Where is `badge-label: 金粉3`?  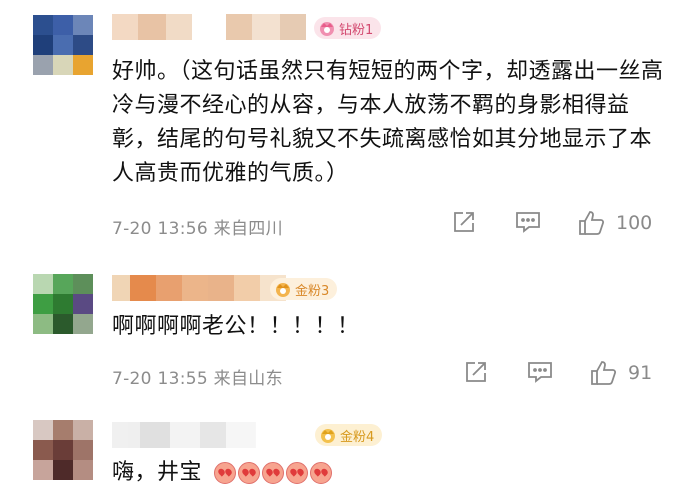 badge-label: 金粉3 is located at coordinates (312, 291).